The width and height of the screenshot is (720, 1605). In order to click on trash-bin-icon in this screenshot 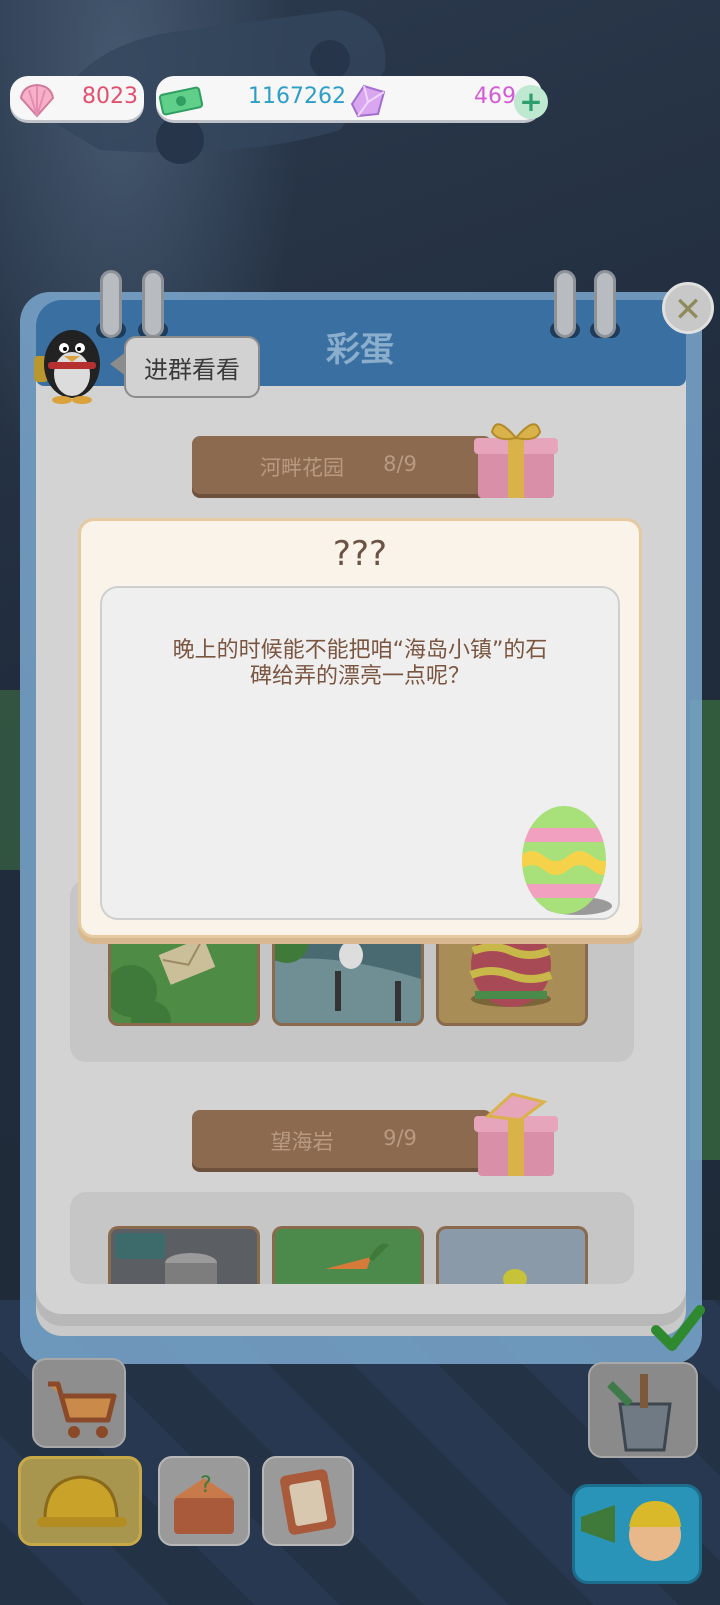, I will do `click(166, 1258)`.